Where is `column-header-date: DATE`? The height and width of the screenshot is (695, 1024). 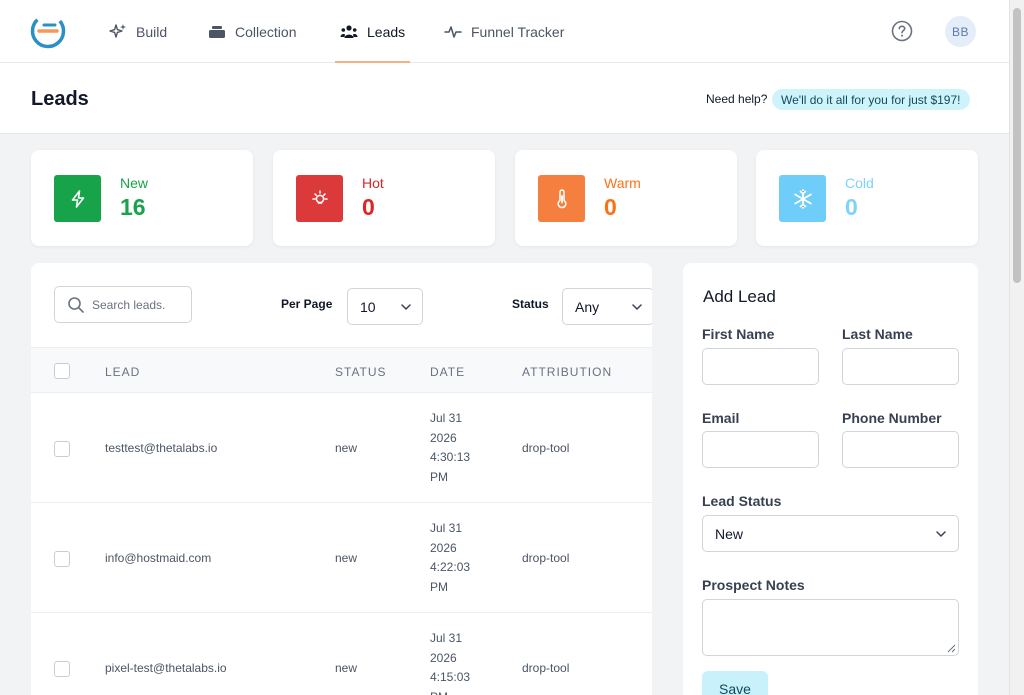
column-header-date: DATE is located at coordinates (447, 372).